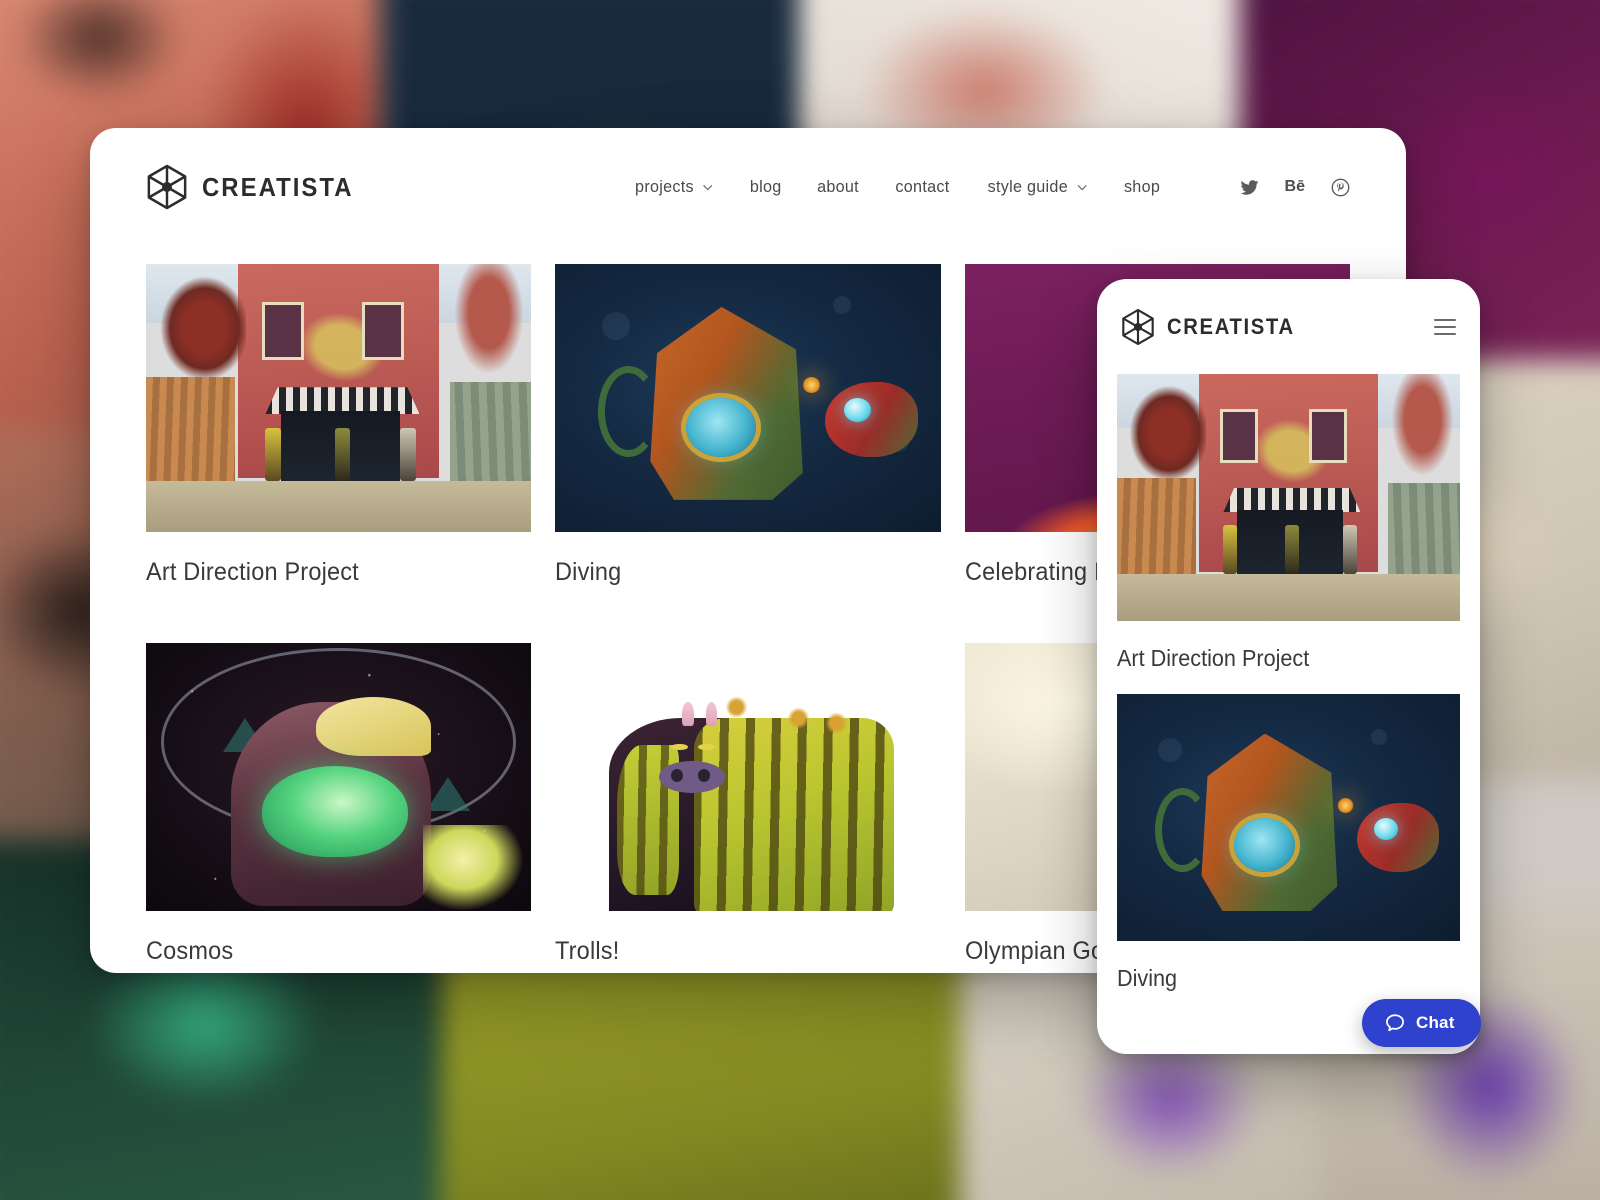 The image size is (1600, 1200). What do you see at coordinates (1395, 1023) in the screenshot?
I see `speech-bubble-icon` at bounding box center [1395, 1023].